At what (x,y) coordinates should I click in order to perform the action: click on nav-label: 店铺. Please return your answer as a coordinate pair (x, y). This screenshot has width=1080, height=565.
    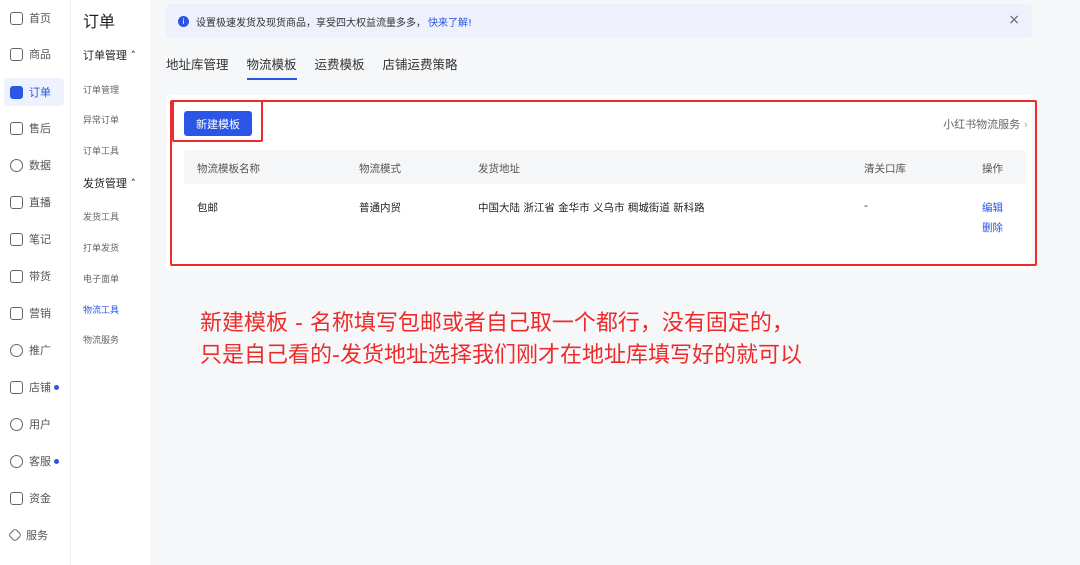
    Looking at the image, I should click on (40, 387).